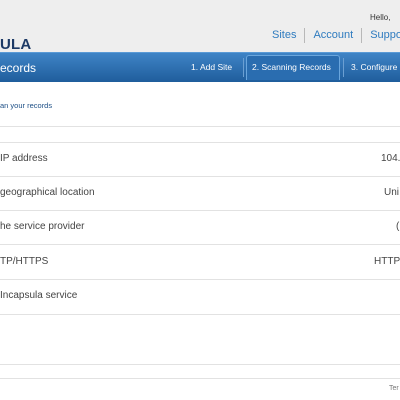 The width and height of the screenshot is (400, 400). I want to click on nav-support-link: Suppo, so click(385, 35).